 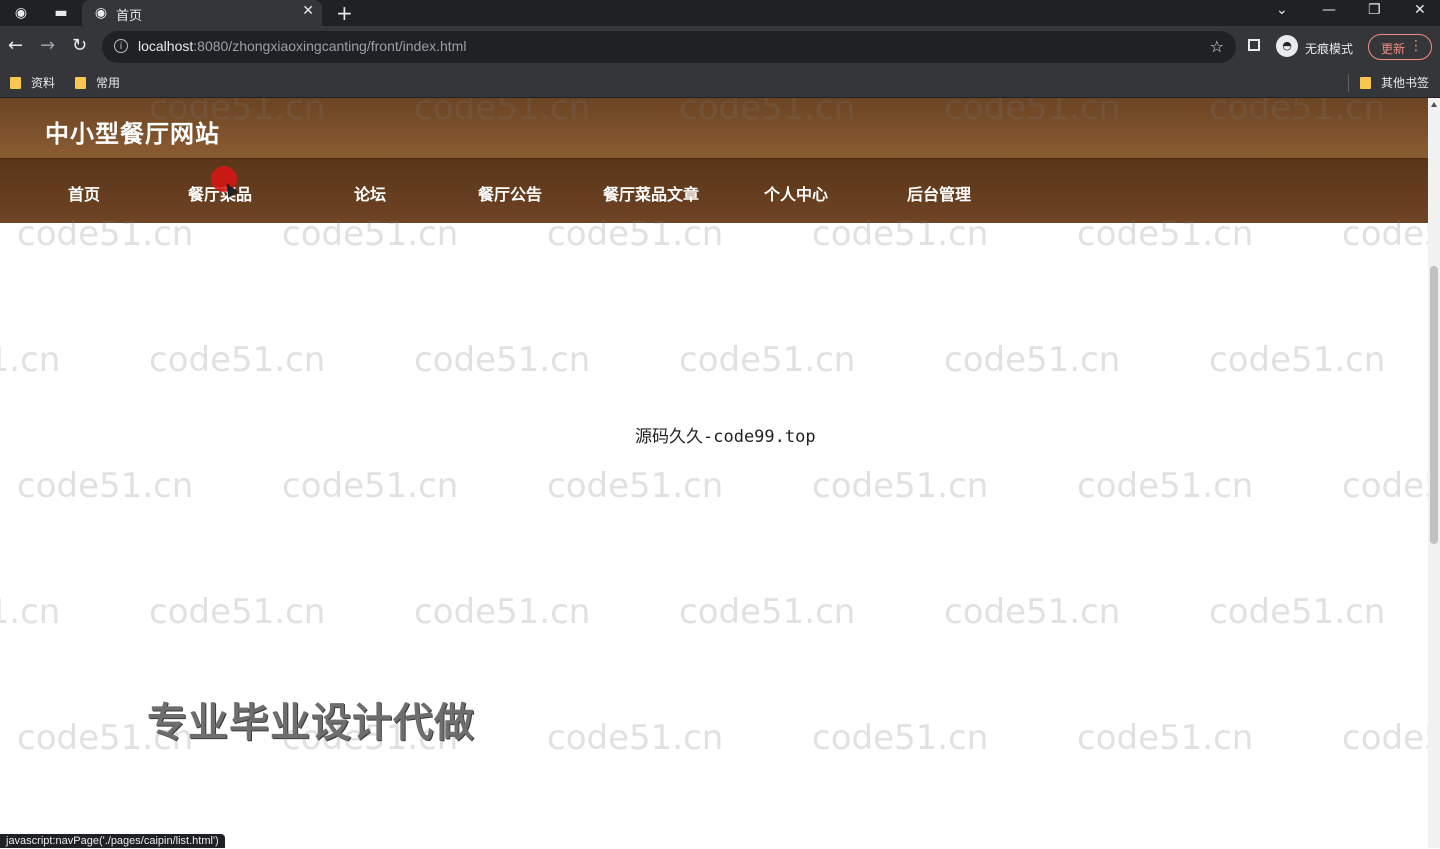 What do you see at coordinates (1394, 82) in the screenshot?
I see `other-bookmarks: 其他书签` at bounding box center [1394, 82].